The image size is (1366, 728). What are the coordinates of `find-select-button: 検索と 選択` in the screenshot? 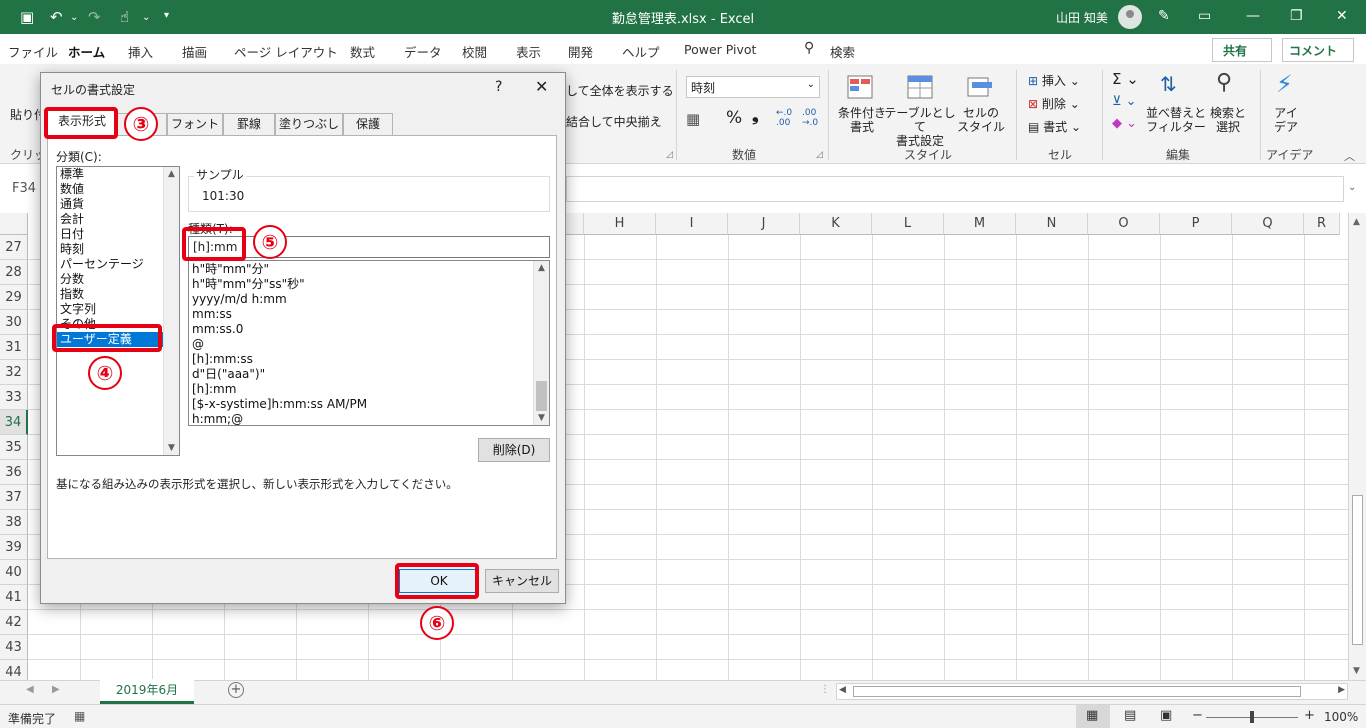 It's located at (1228, 120).